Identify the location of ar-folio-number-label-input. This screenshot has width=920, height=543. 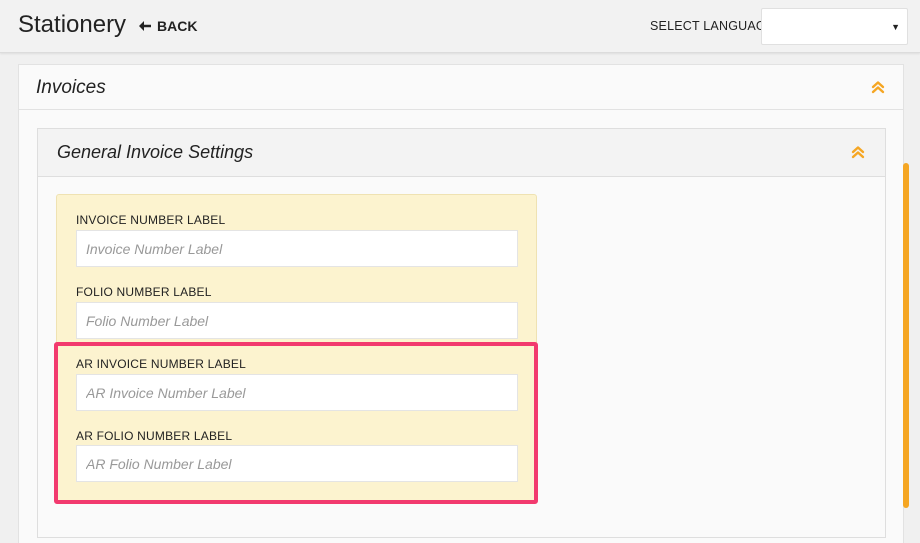
(297, 463).